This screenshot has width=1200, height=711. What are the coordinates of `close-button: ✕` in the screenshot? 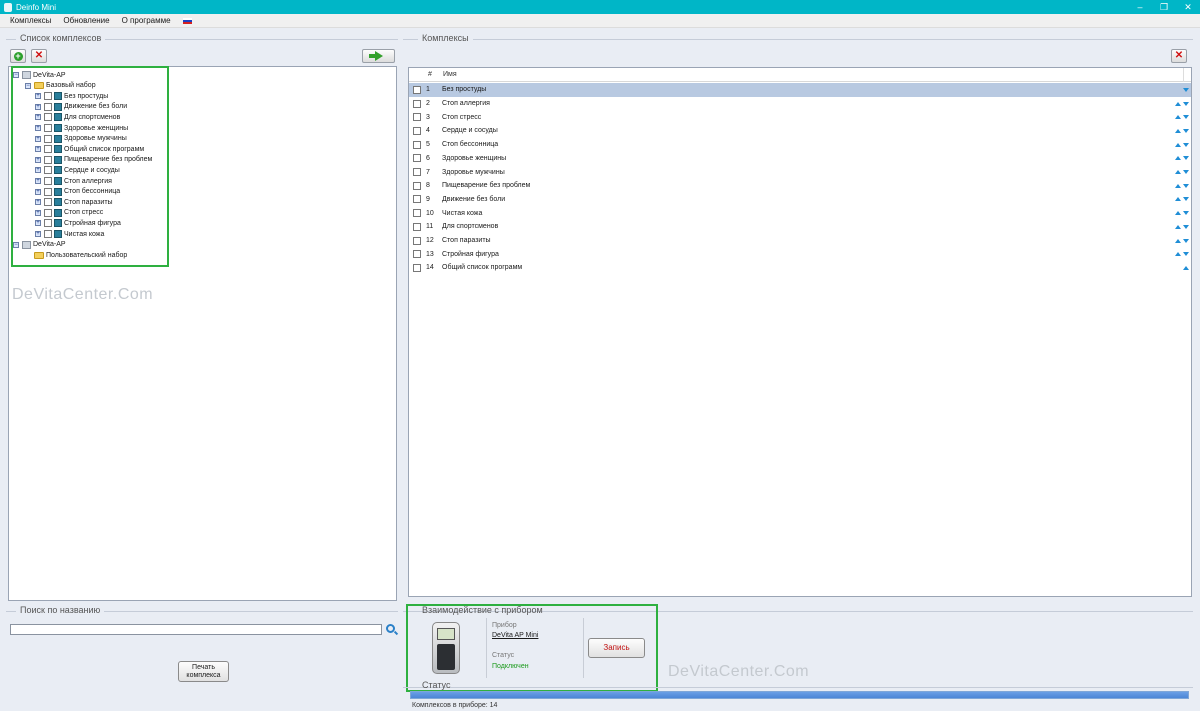 It's located at (1188, 7).